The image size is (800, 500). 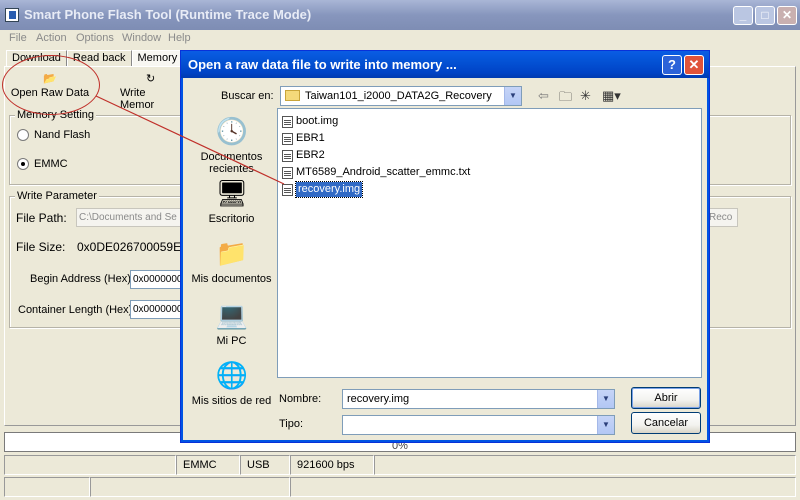 I want to click on memory-setting-label: Memory Setting, so click(x=56, y=115).